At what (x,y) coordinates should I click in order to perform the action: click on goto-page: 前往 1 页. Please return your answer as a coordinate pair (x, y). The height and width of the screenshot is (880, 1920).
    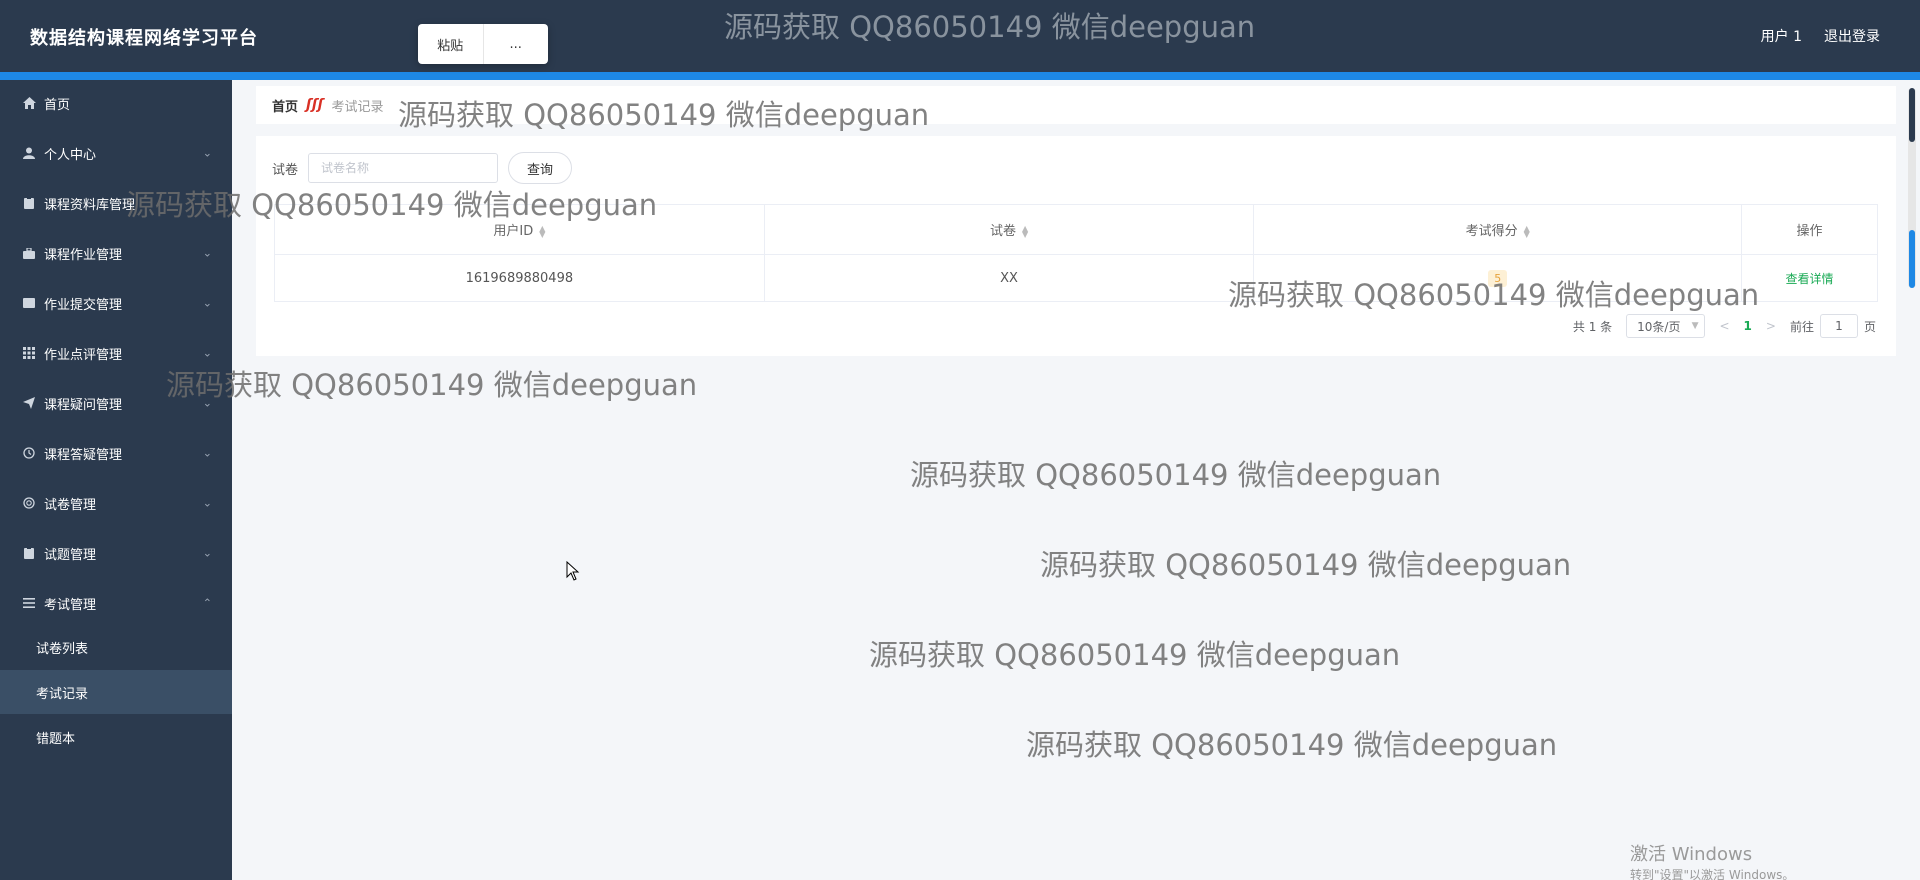
    Looking at the image, I should click on (1833, 326).